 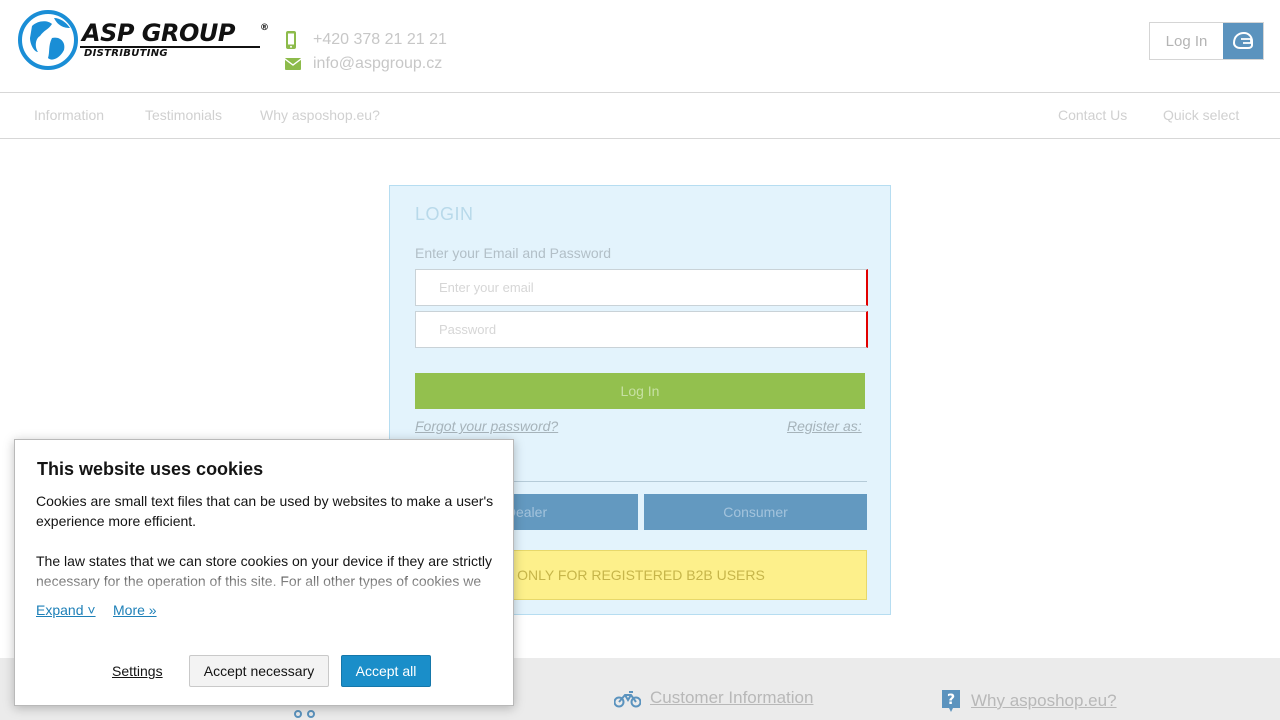 What do you see at coordinates (1092, 115) in the screenshot?
I see `nav-contact-us: Contact Us` at bounding box center [1092, 115].